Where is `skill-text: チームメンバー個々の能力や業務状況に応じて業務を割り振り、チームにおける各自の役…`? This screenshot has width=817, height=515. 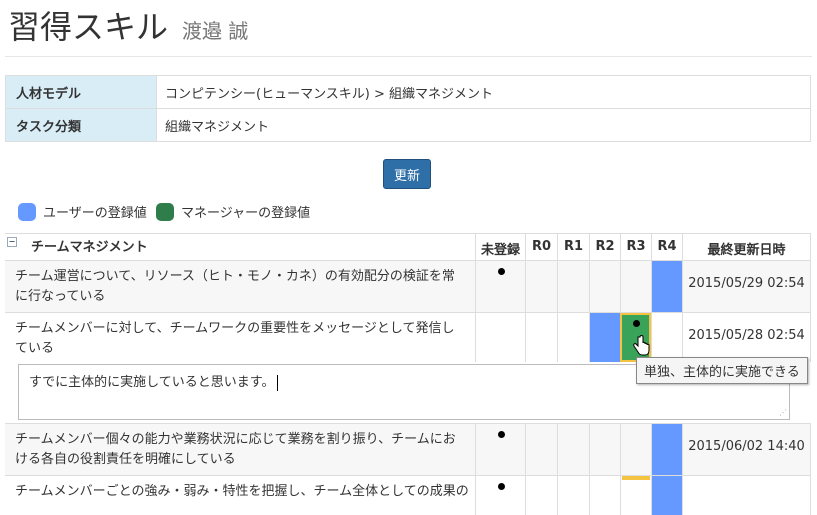
skill-text: チームメンバー個々の能力や業務状況に応じて業務を割り振り、チームにおける各自の役… is located at coordinates (235, 449).